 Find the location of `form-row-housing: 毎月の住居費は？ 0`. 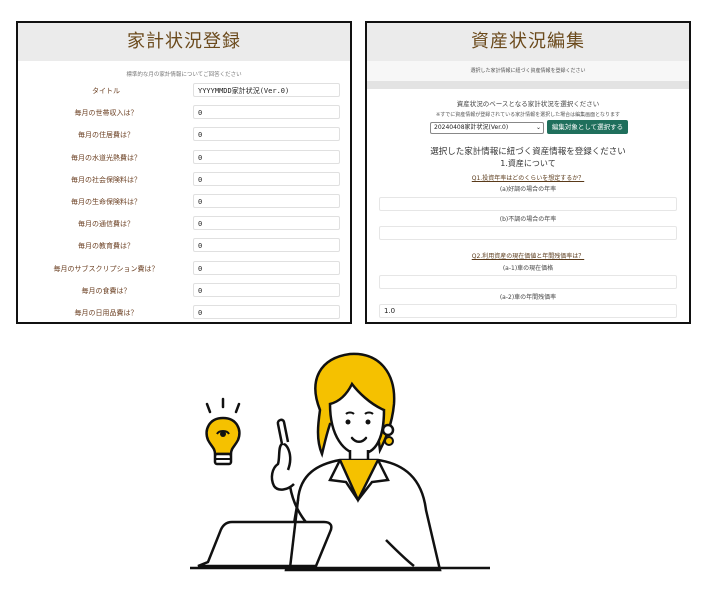

form-row-housing: 毎月の住居費は？ 0 is located at coordinates (184, 136).